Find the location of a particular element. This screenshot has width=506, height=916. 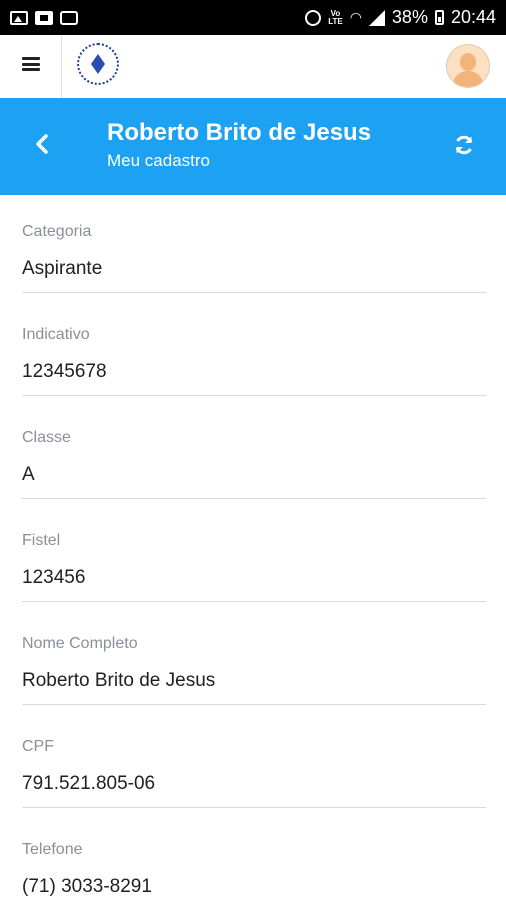

refresh-icon is located at coordinates (464, 145).